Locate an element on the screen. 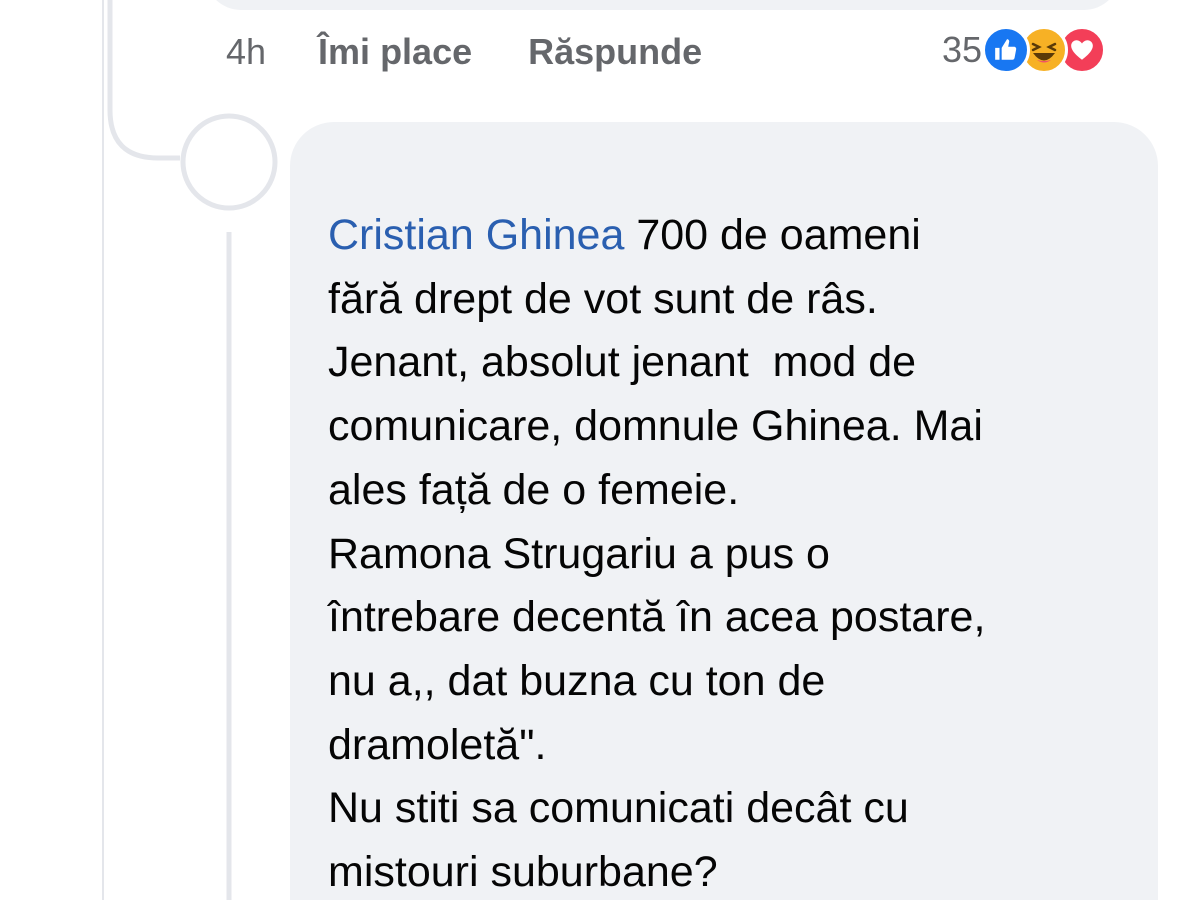  reply-text-line: fără drept de vot sunt de râs. is located at coordinates (603, 298).